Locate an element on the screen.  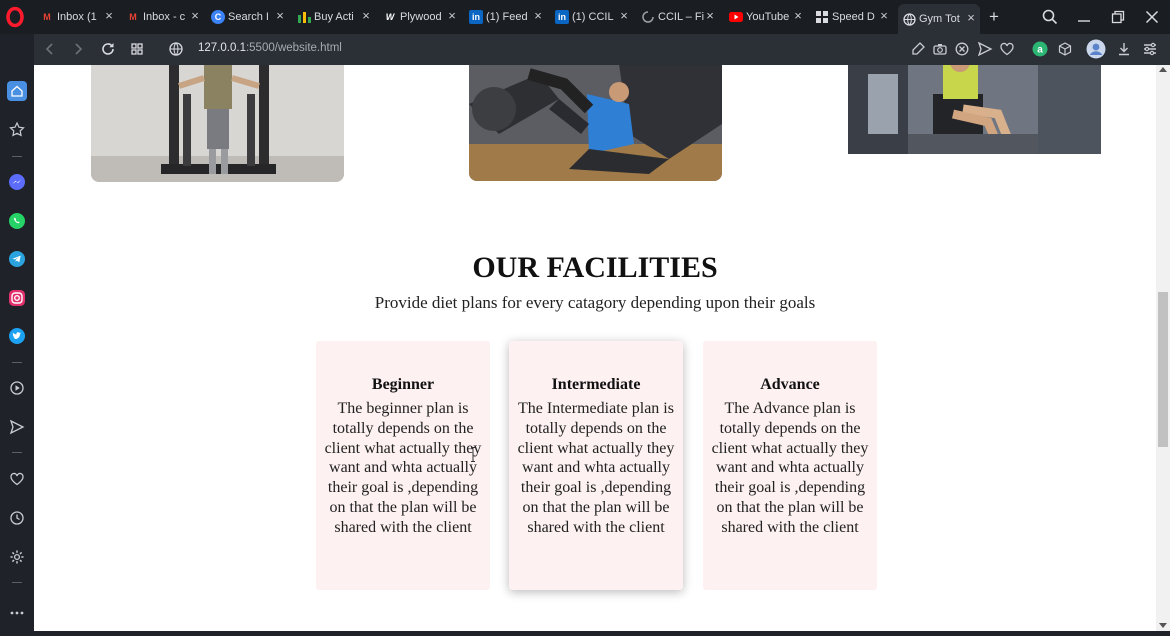
profile-avatar-icon is located at coordinates (1096, 49).